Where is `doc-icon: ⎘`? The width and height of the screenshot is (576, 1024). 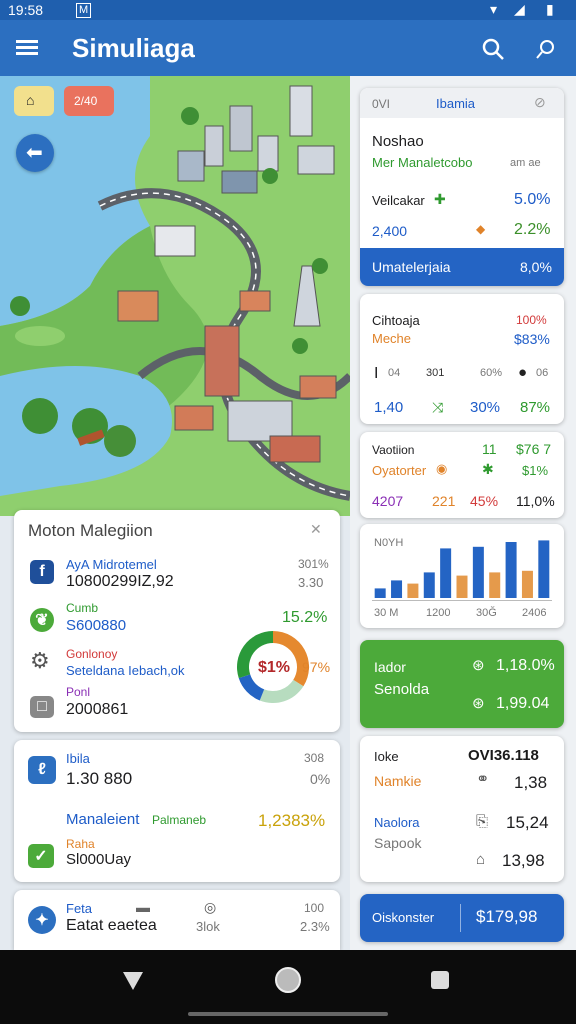 doc-icon: ⎘ is located at coordinates (482, 821).